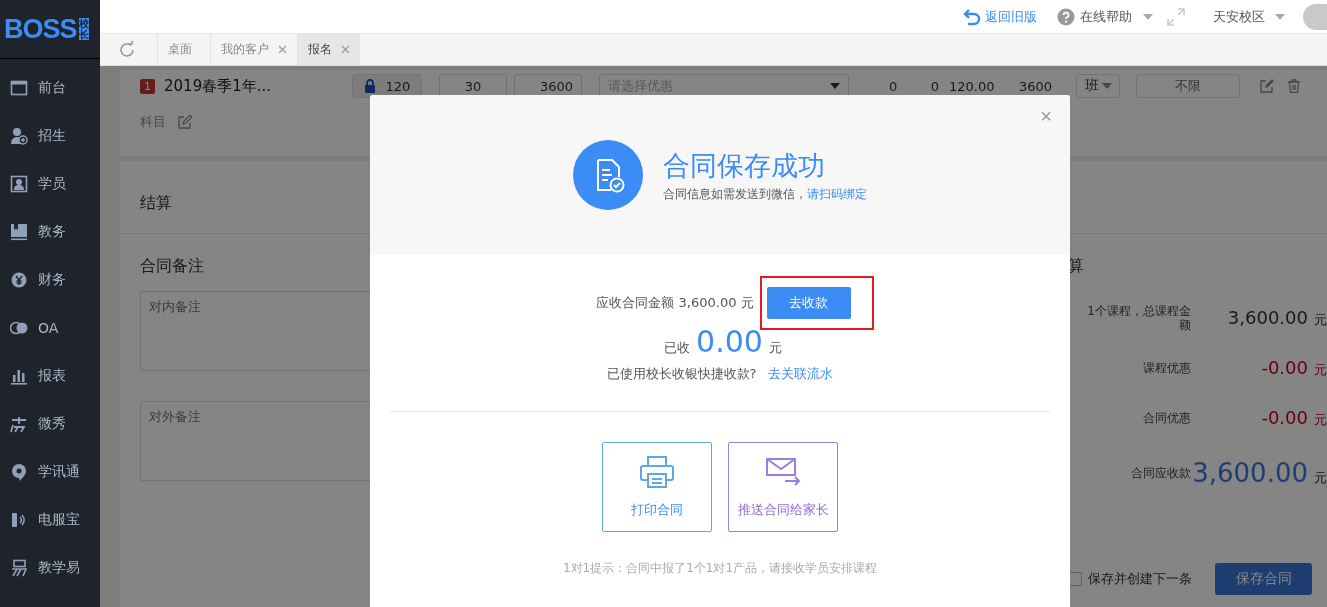 The height and width of the screenshot is (607, 1327). Describe the element at coordinates (801, 374) in the screenshot. I see `link-flow-link: 去关联流水` at that location.